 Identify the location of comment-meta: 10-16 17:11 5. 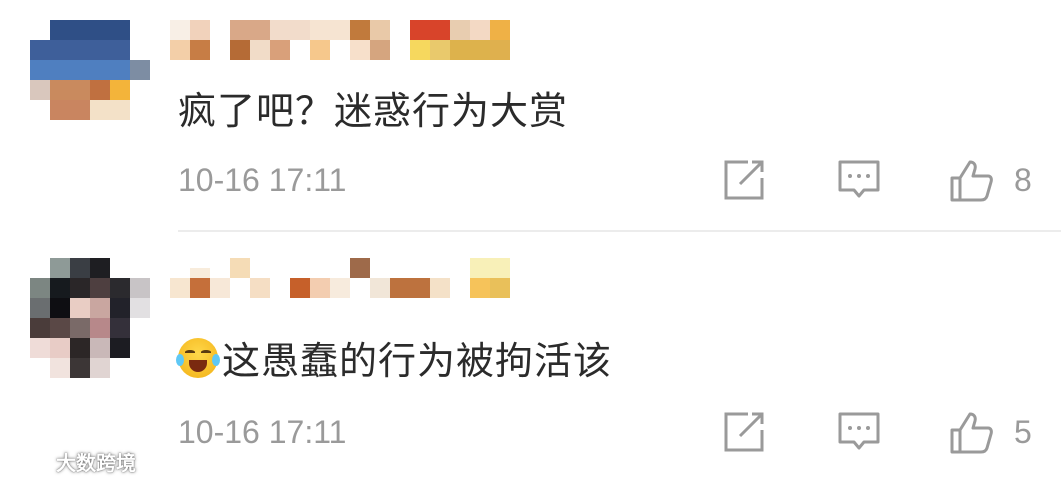
(530, 433).